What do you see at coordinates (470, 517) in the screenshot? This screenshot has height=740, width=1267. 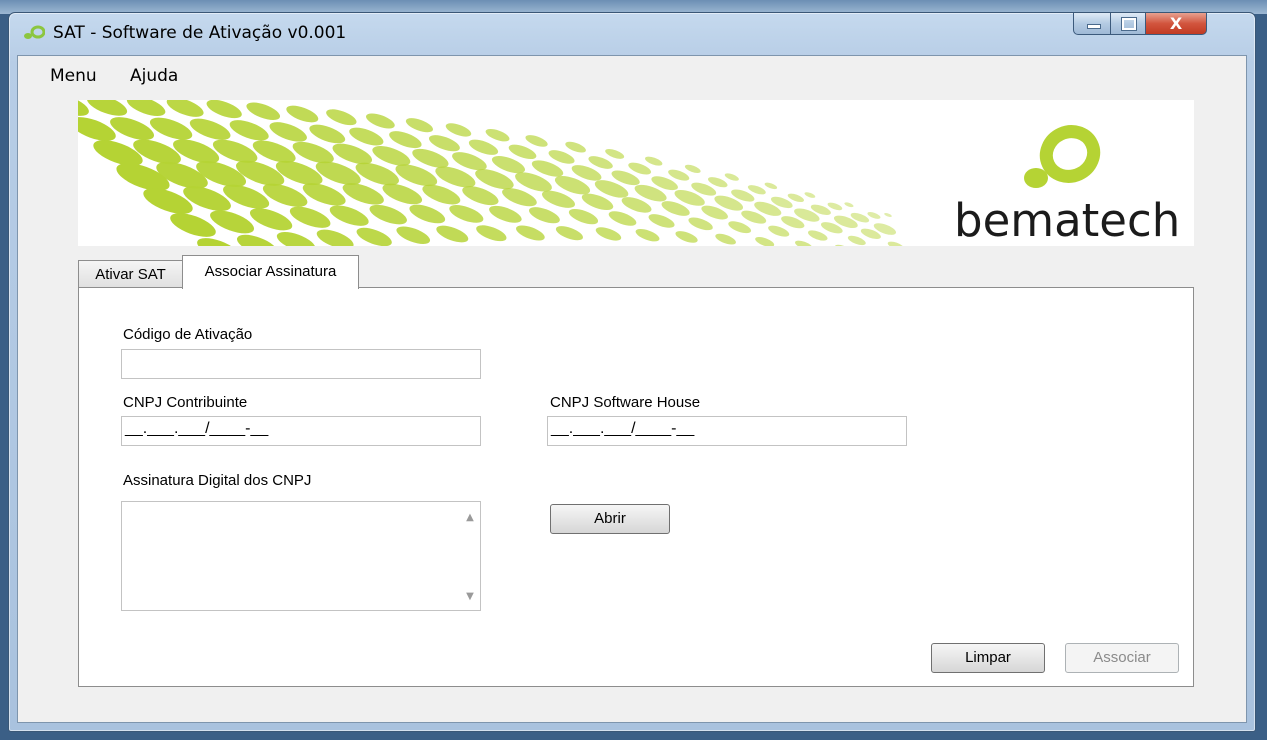 I see `scroll-up-icon: ▲` at bounding box center [470, 517].